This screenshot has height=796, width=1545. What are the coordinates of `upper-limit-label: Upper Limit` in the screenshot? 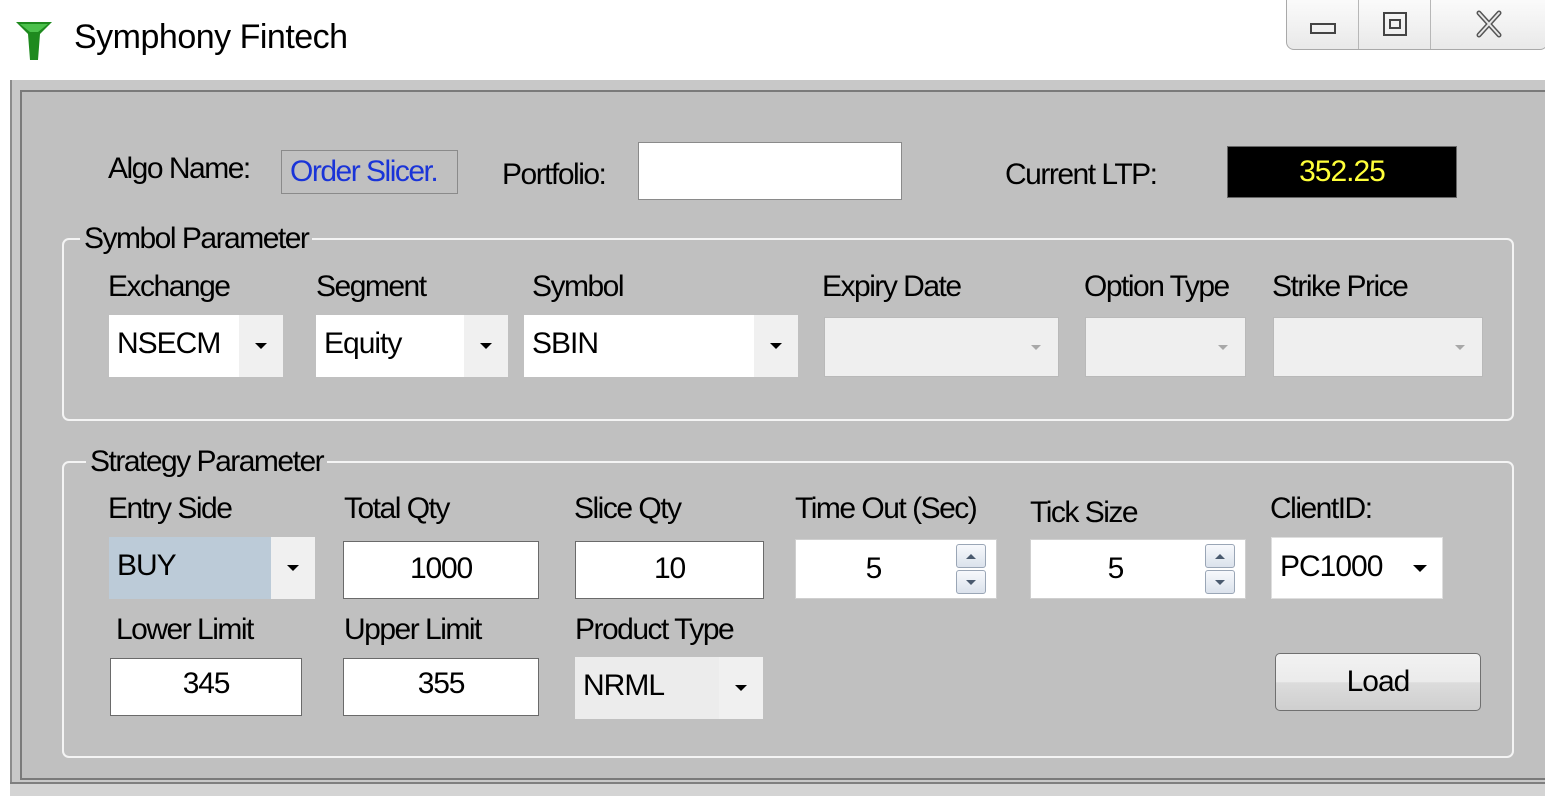 It's located at (413, 629).